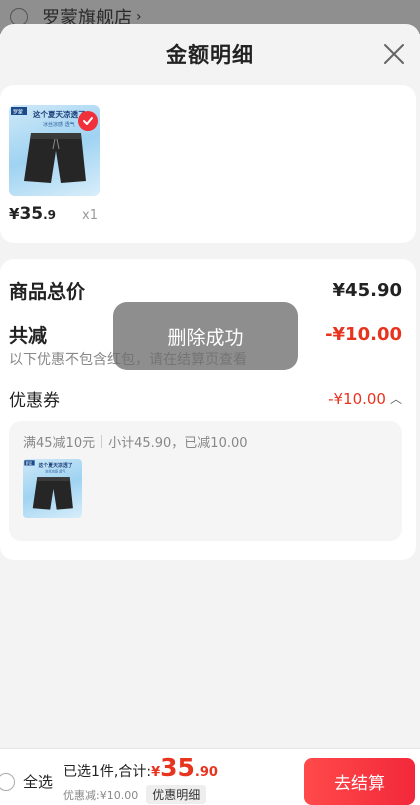  What do you see at coordinates (156, 772) in the screenshot?
I see `total-currency: ¥` at bounding box center [156, 772].